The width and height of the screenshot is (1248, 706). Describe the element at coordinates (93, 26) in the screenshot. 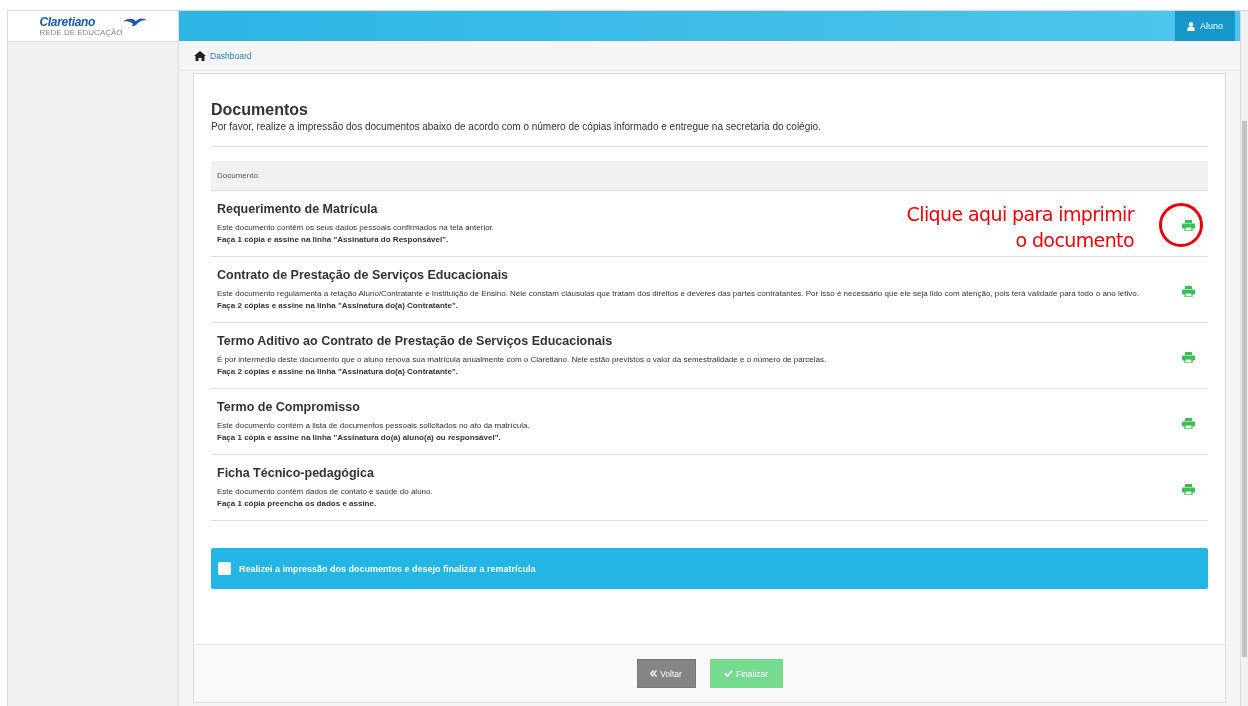

I see `claretiano-logo: Claretiano REDE DE EDUCAÇÃO` at that location.